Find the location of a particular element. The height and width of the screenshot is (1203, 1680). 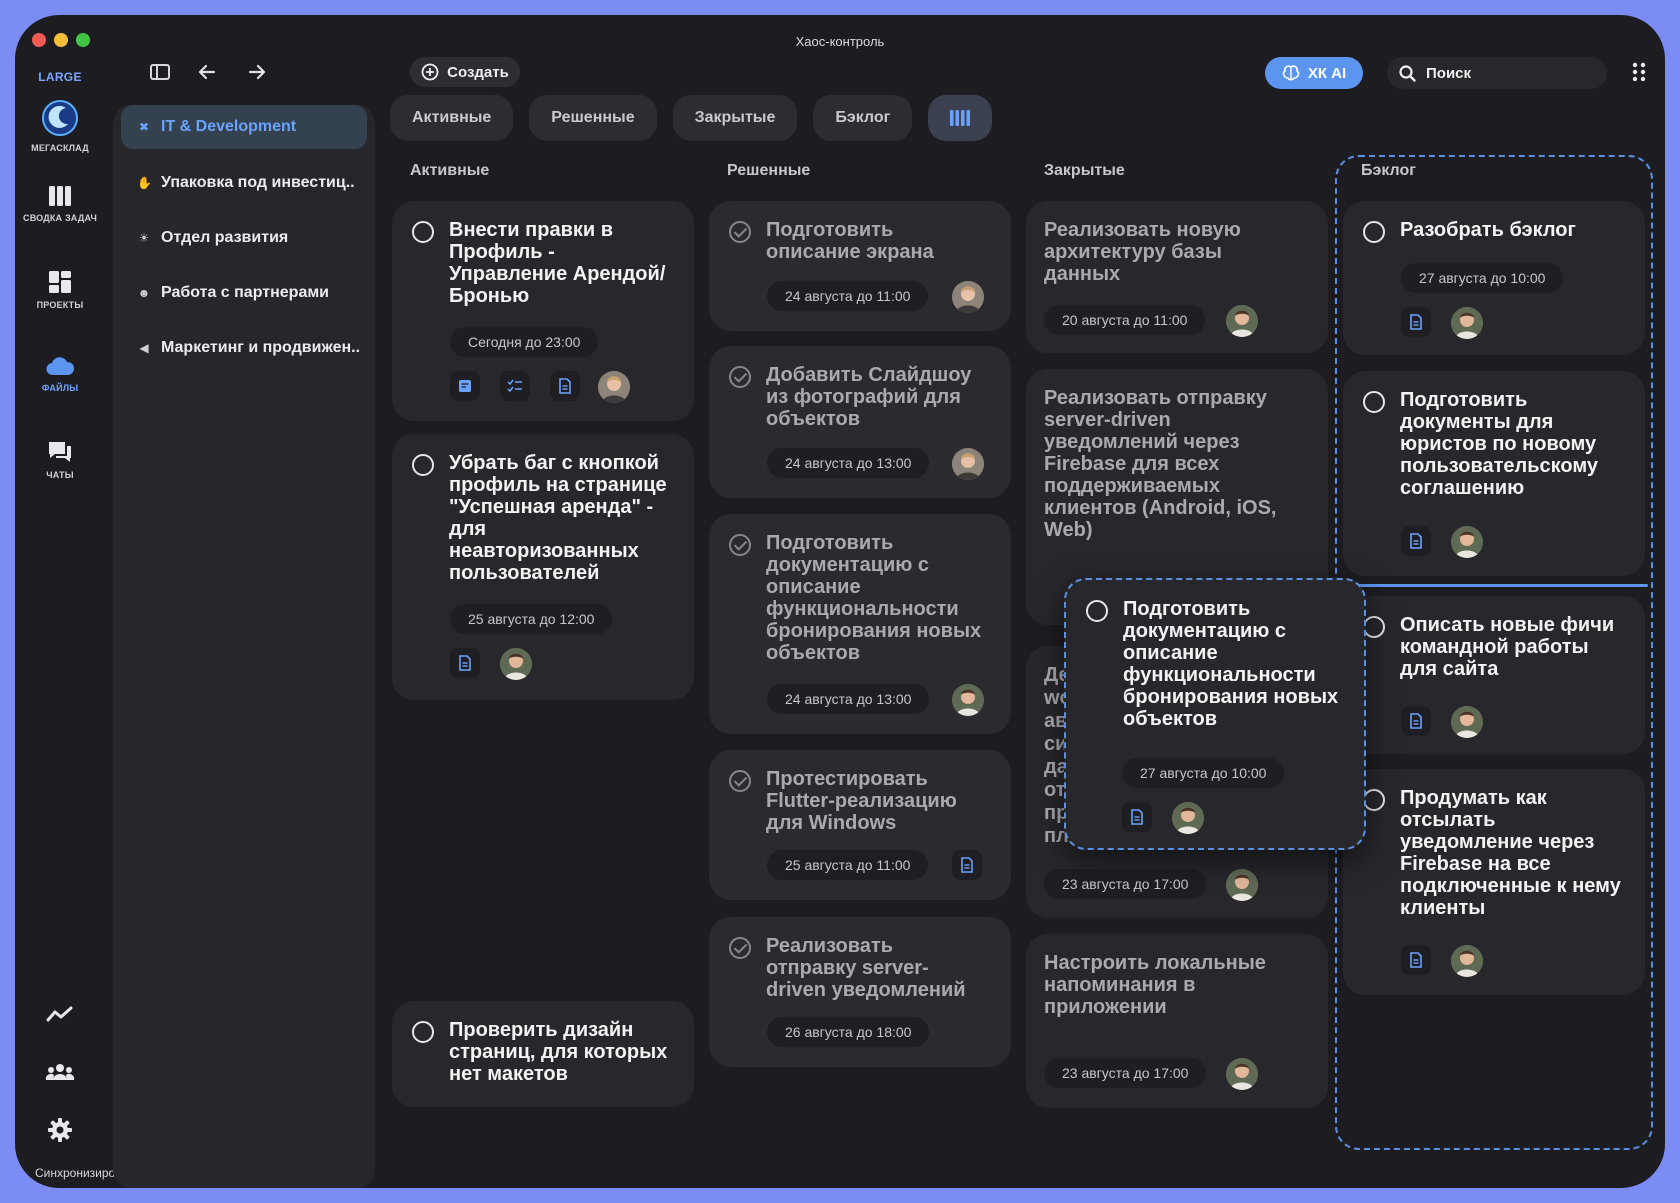

rail-item-summary: СВОДКА ЗАДАЧ is located at coordinates (60, 220).